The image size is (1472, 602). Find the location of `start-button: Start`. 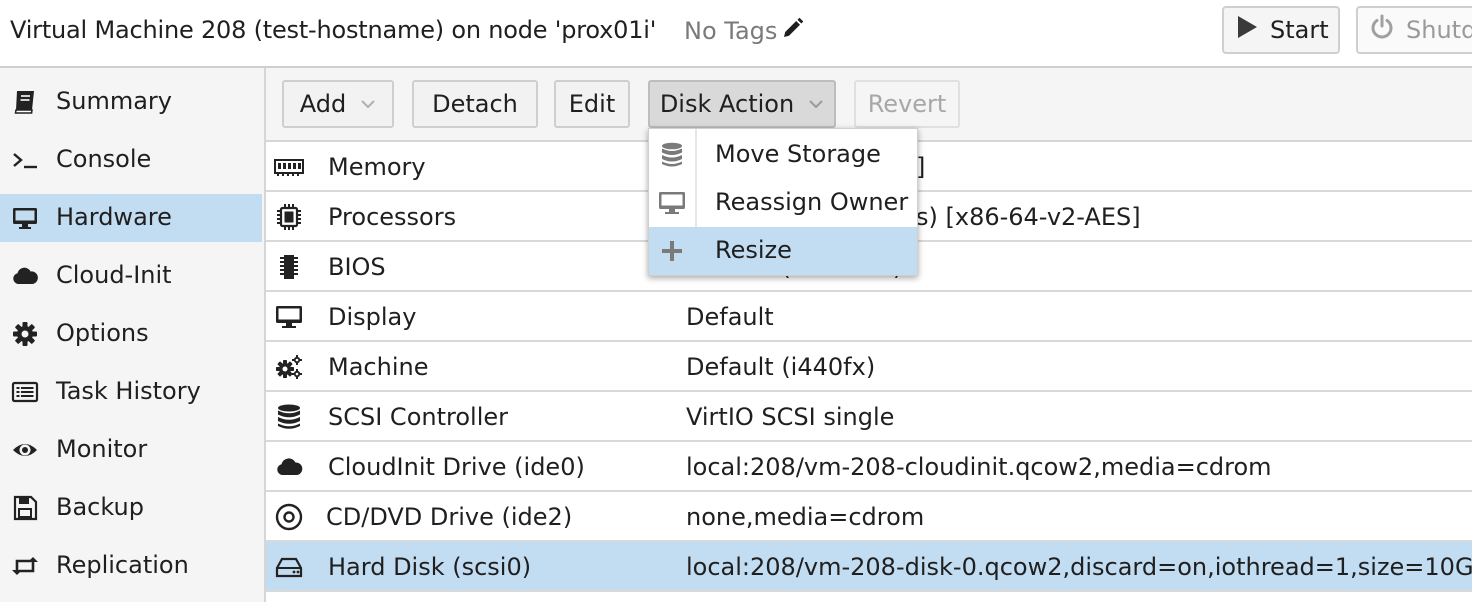

start-button: Start is located at coordinates (1281, 30).